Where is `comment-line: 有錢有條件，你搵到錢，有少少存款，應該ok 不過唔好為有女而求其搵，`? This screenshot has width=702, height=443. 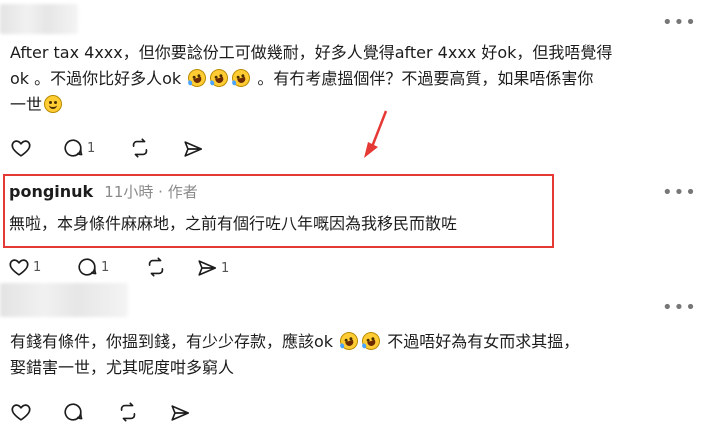
comment-line: 有錢有條件，你搵到錢，有少少存款，應該ok 不過唔好為有女而求其搵， is located at coordinates (350, 342).